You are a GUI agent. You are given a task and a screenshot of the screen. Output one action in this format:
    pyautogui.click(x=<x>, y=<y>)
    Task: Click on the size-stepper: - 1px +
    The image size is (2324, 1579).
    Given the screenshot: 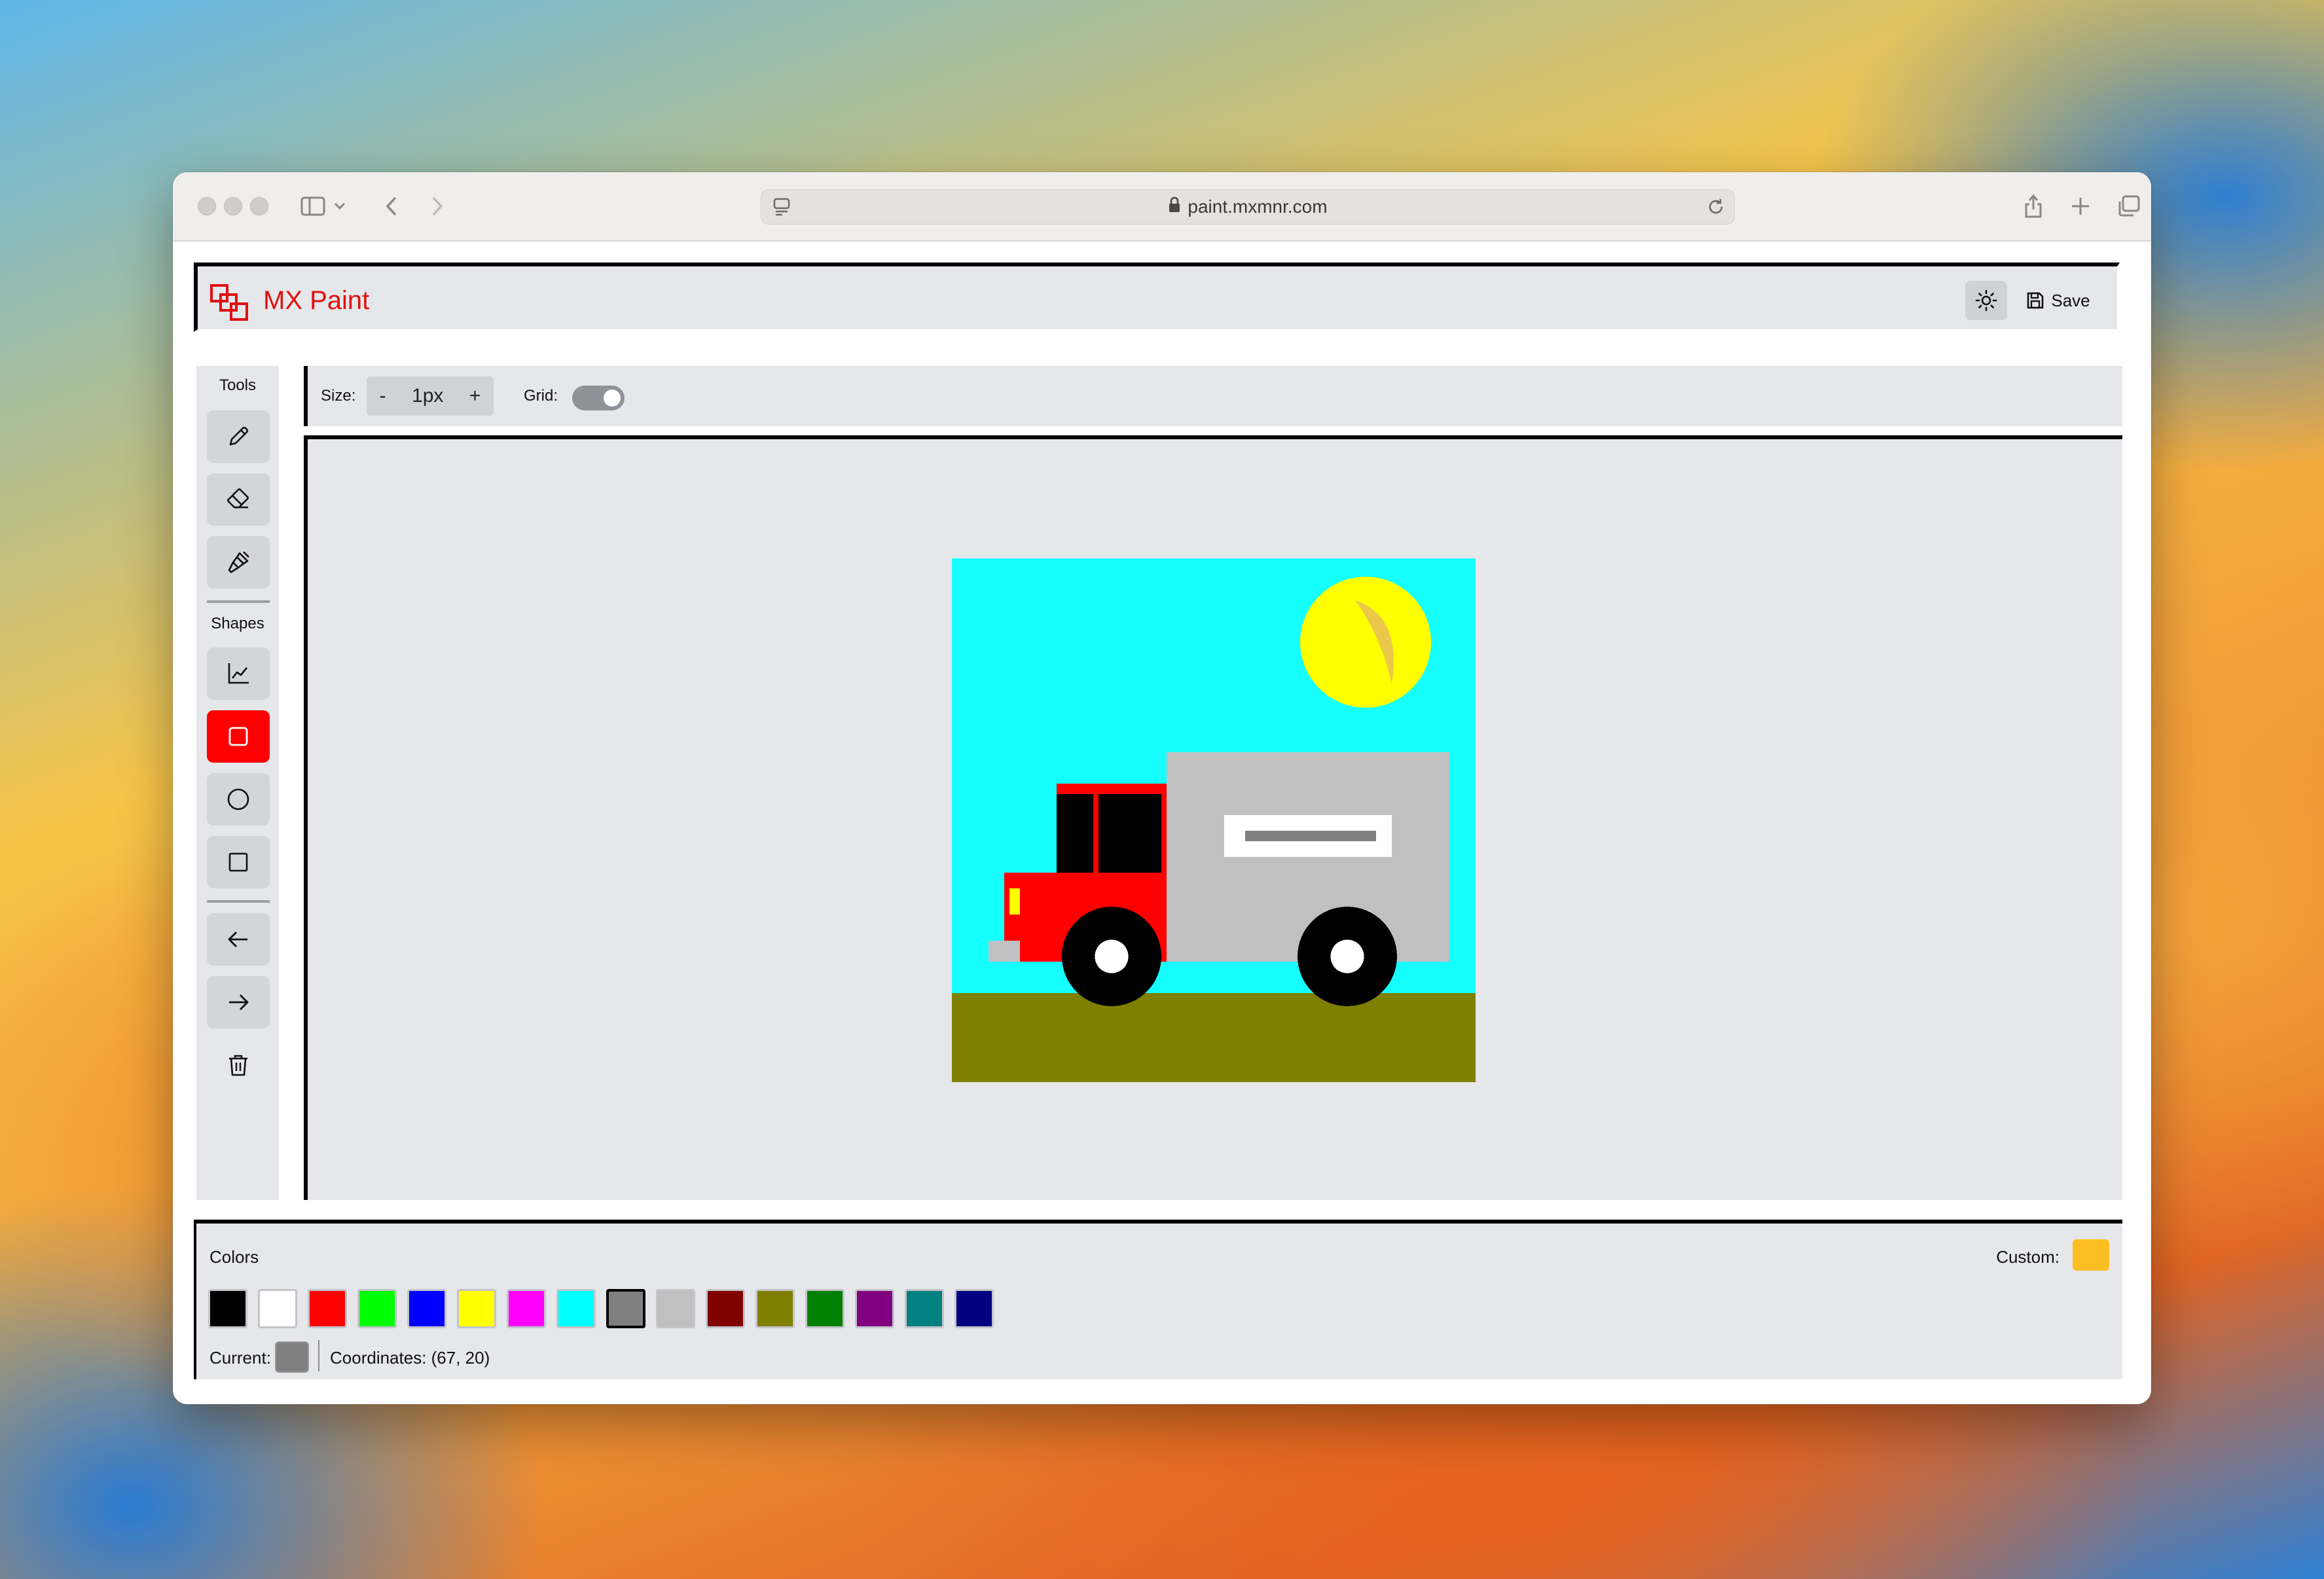 What is the action you would take?
    pyautogui.click(x=430, y=396)
    